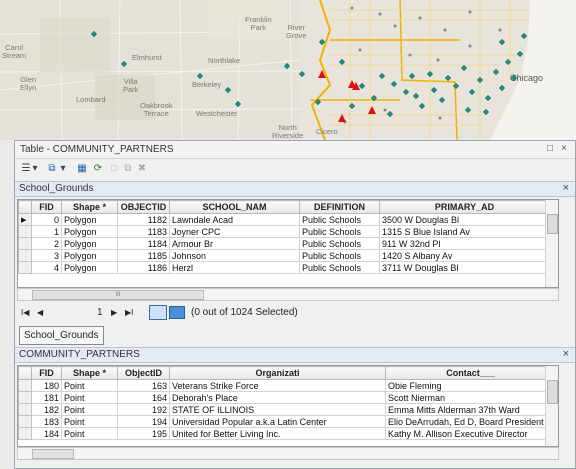 The height and width of the screenshot is (469, 576). Describe the element at coordinates (470, 421) in the screenshot. I see `table-cell: Elio DeArrudah, Ed D, Board President` at that location.